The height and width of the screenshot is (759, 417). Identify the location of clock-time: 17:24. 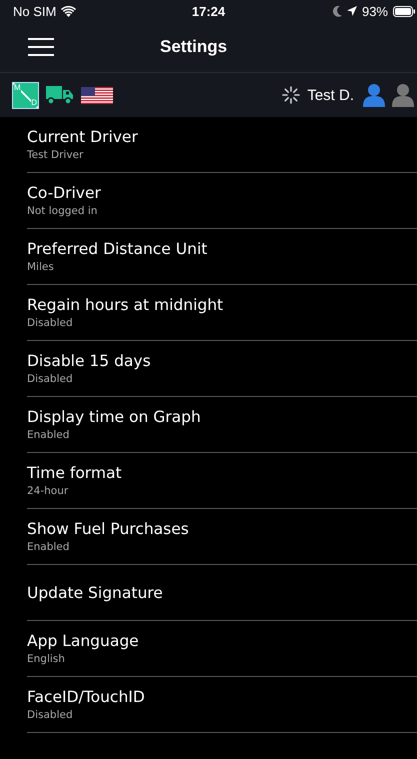
(208, 11).